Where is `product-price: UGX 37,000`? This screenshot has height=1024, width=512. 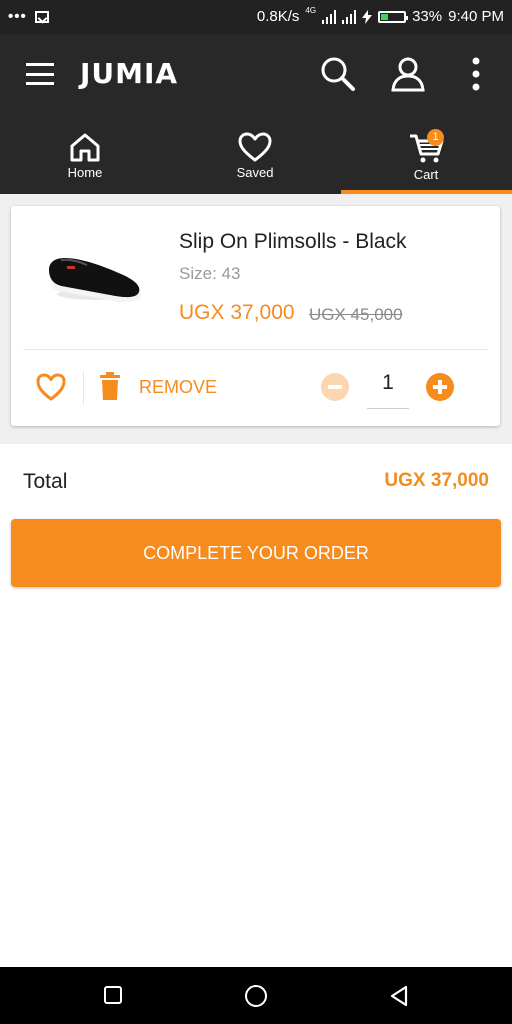 product-price: UGX 37,000 is located at coordinates (237, 312).